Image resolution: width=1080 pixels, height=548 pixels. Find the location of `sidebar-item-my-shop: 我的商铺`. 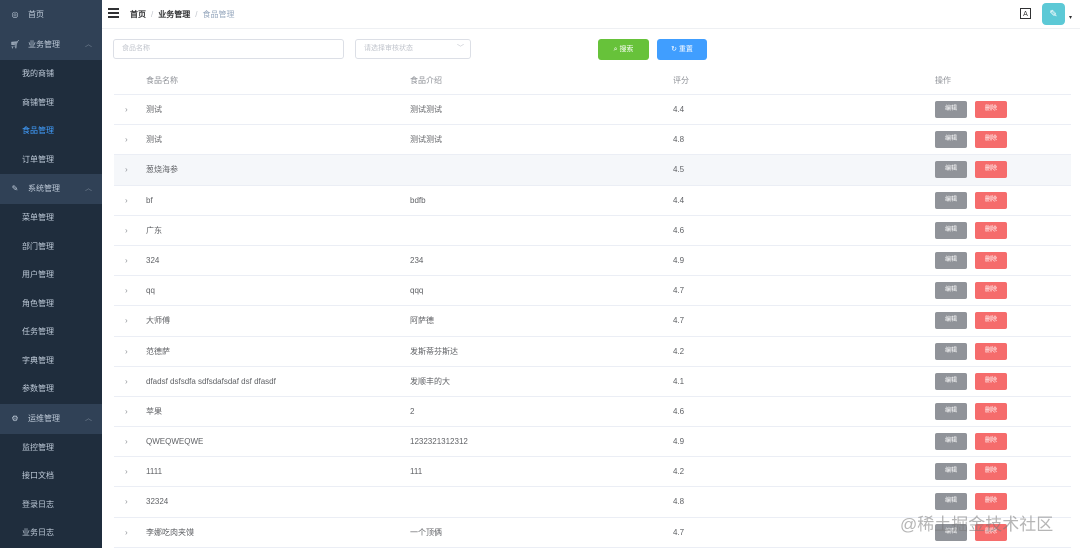

sidebar-item-my-shop: 我的商铺 is located at coordinates (51, 74).